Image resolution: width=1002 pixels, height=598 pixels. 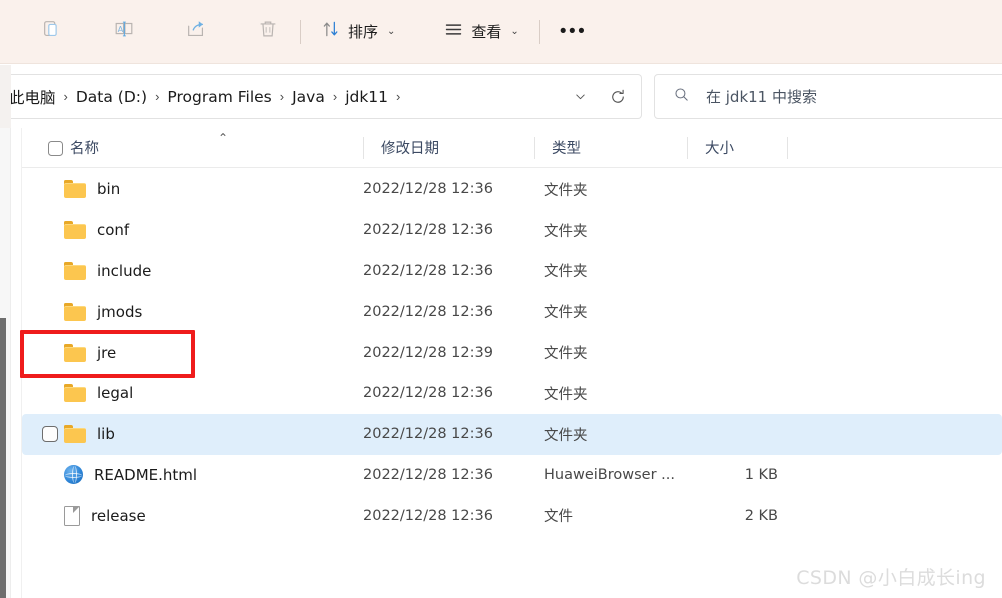 What do you see at coordinates (512, 189) in the screenshot?
I see `table-row: bin 2022/12/28 12:36 文件夹` at bounding box center [512, 189].